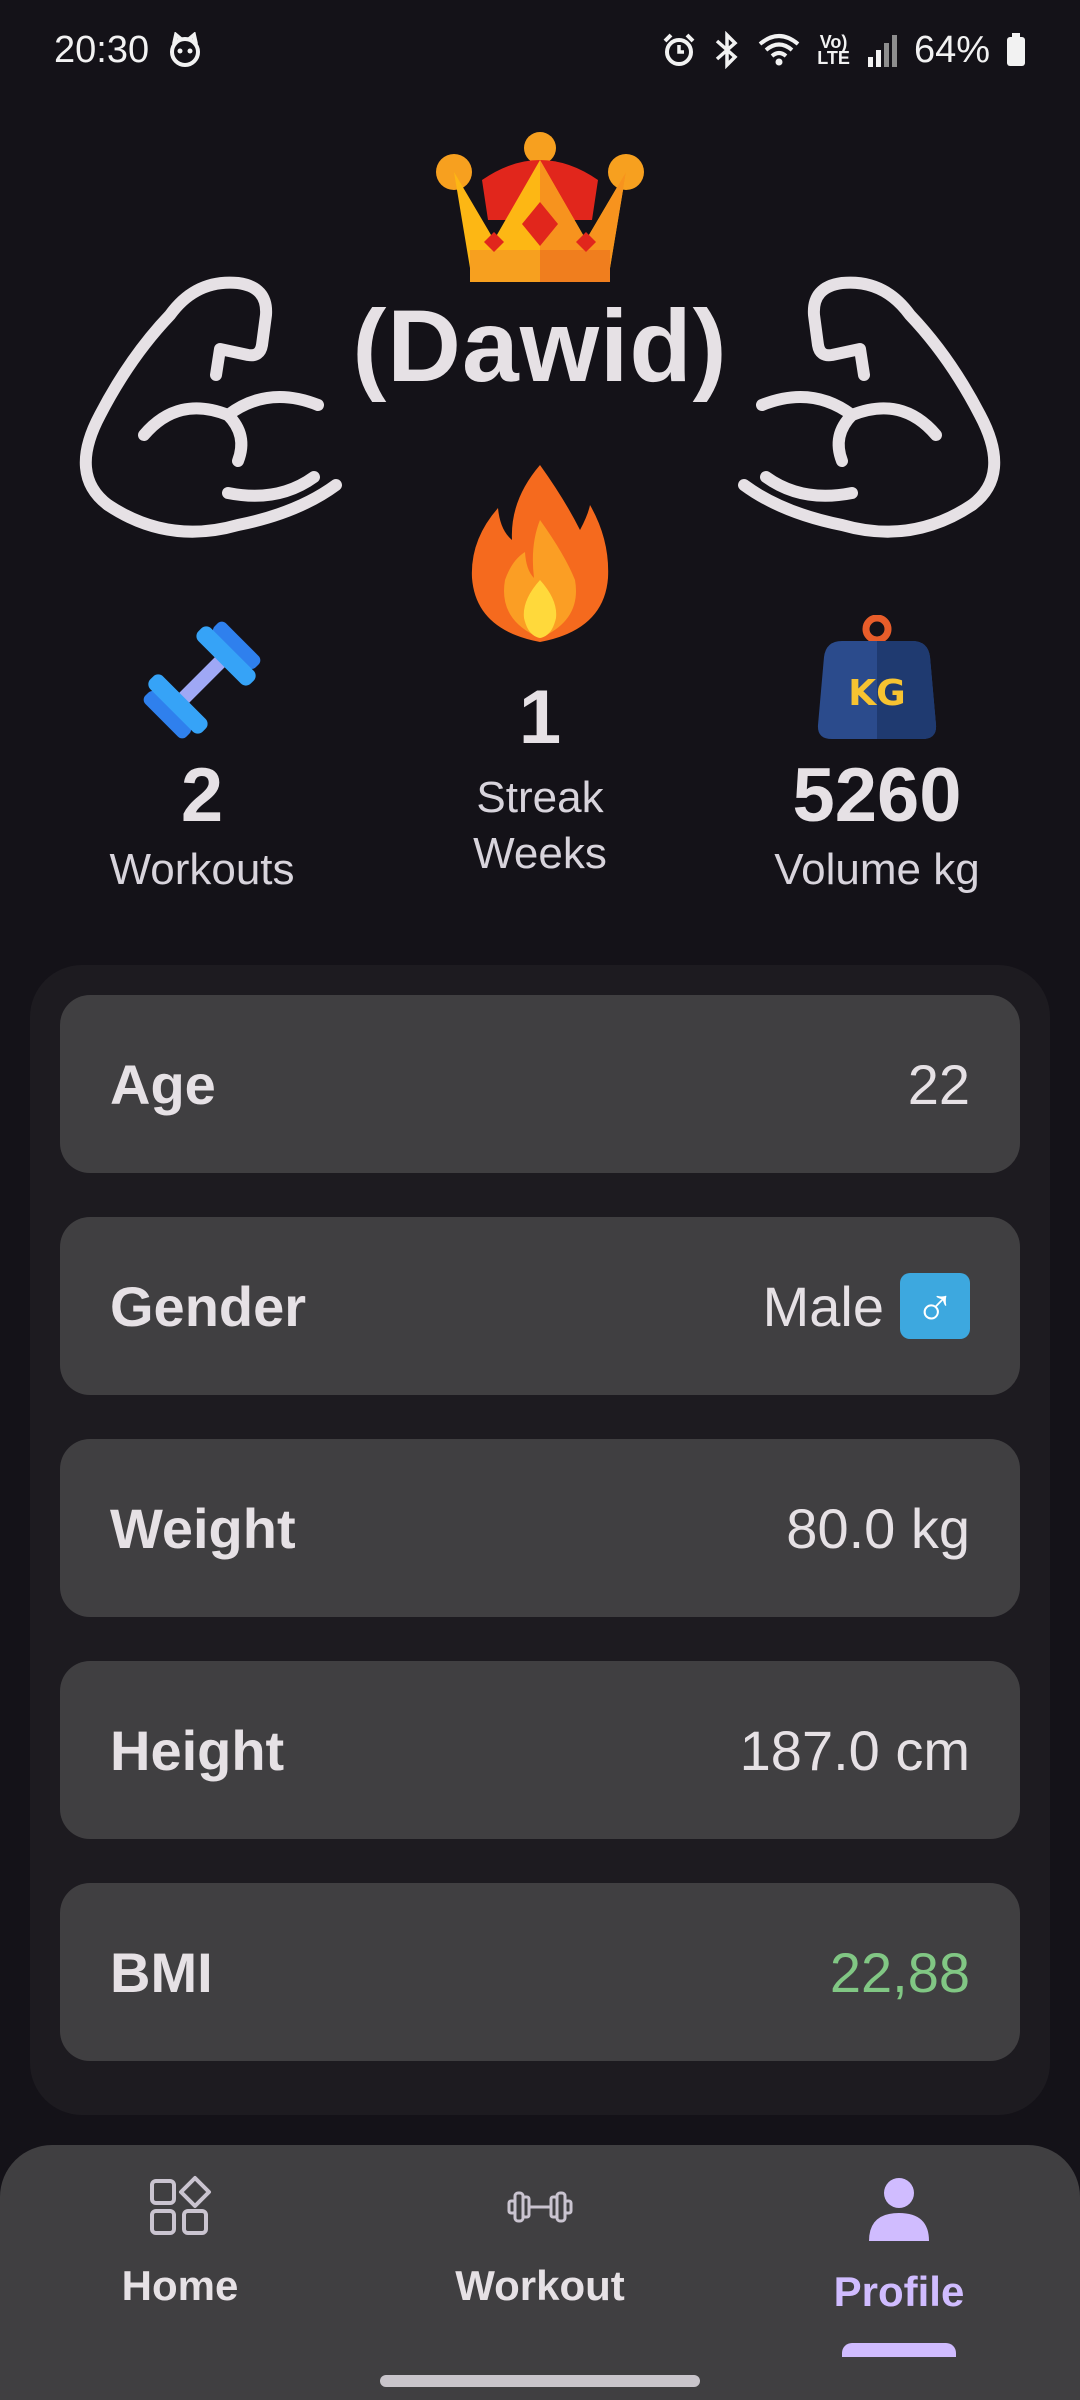  Describe the element at coordinates (899, 2350) in the screenshot. I see `active-tab-indicator` at that location.